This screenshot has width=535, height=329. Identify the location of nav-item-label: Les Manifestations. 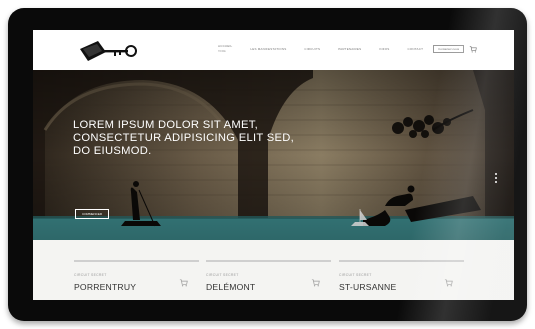
(268, 49).